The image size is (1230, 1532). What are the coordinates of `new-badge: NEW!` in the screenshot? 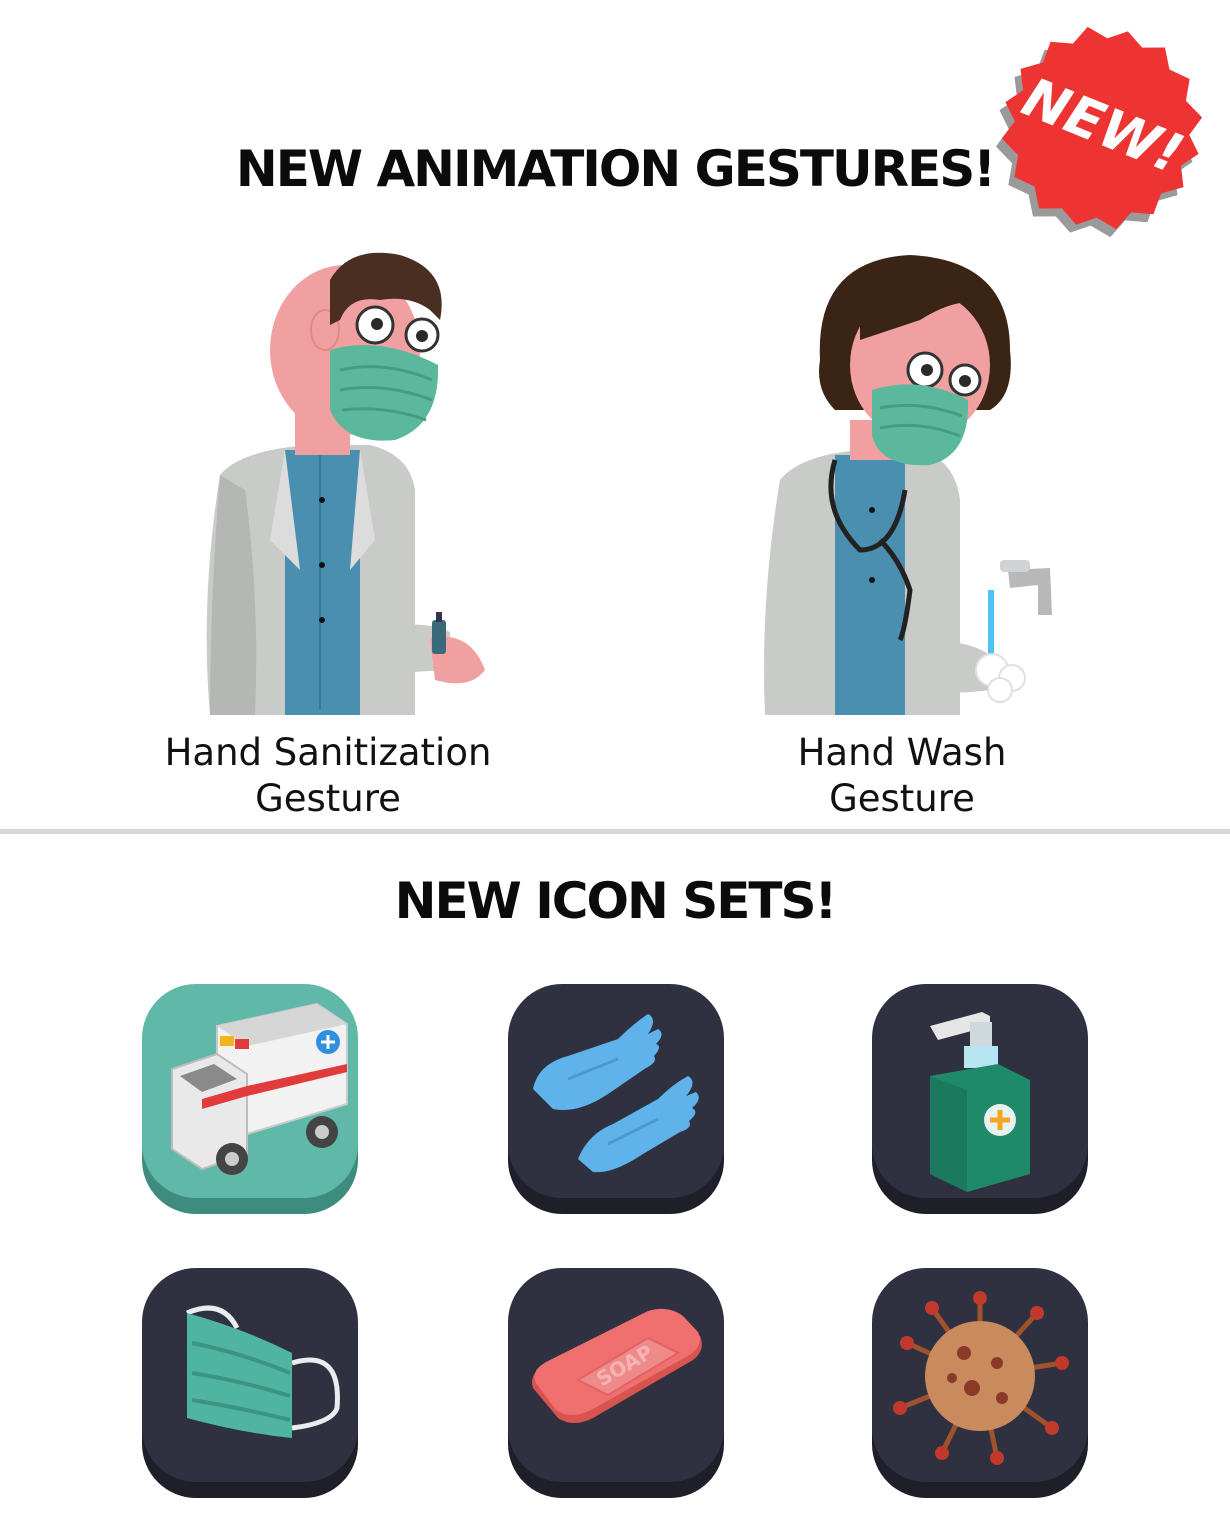 It's located at (1099, 132).